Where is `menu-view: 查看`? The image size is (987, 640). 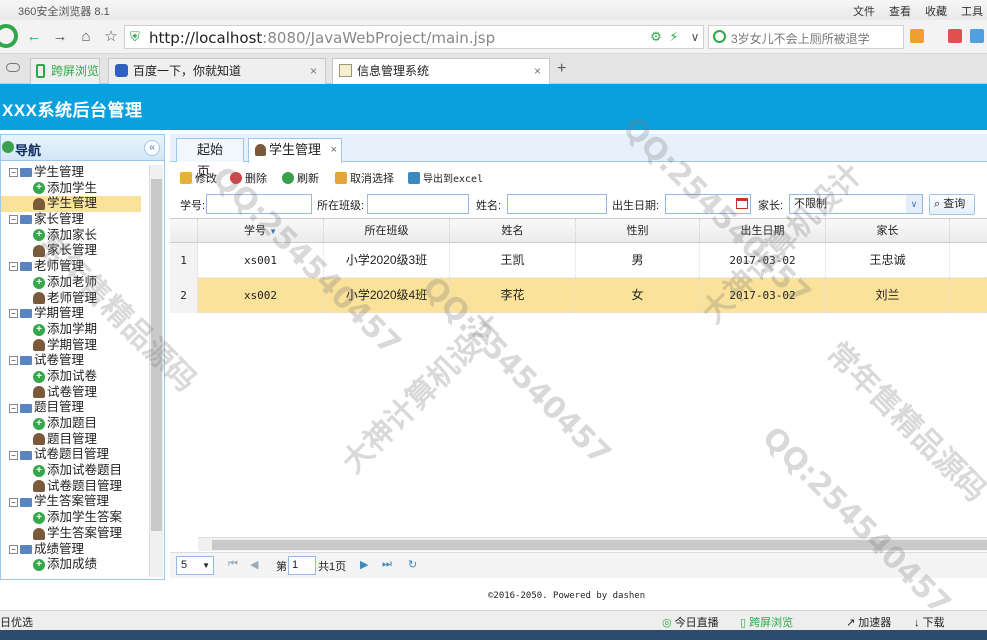 menu-view: 查看 is located at coordinates (900, 11).